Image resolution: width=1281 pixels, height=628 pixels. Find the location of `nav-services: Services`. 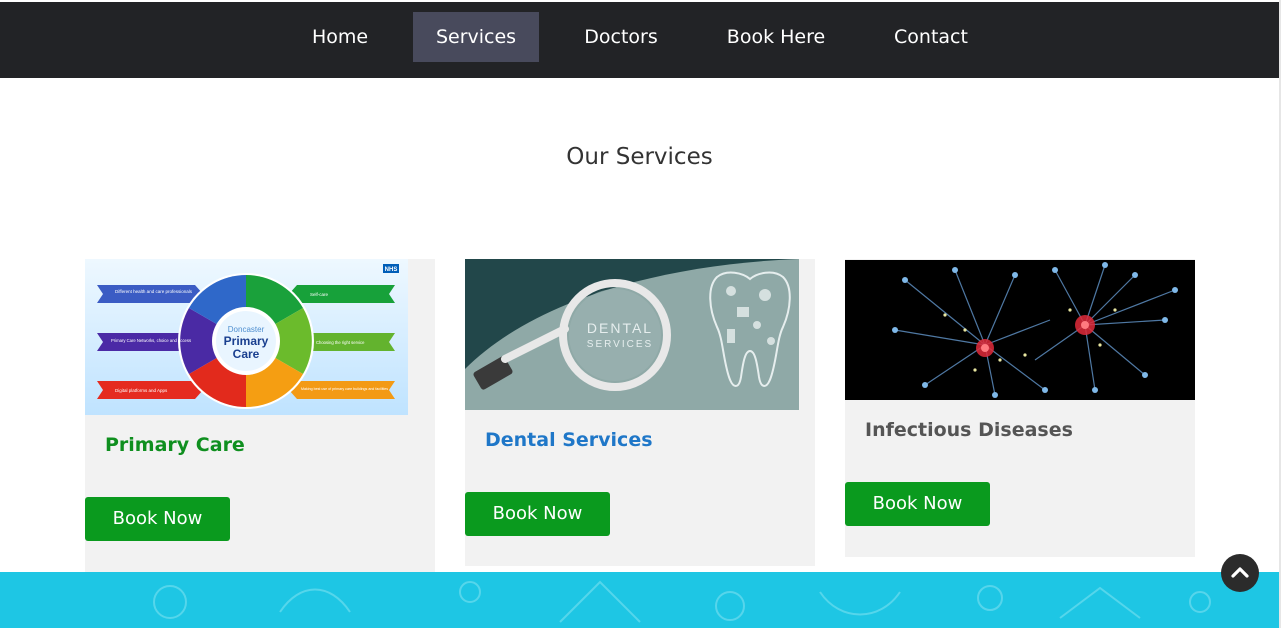

nav-services: Services is located at coordinates (476, 37).